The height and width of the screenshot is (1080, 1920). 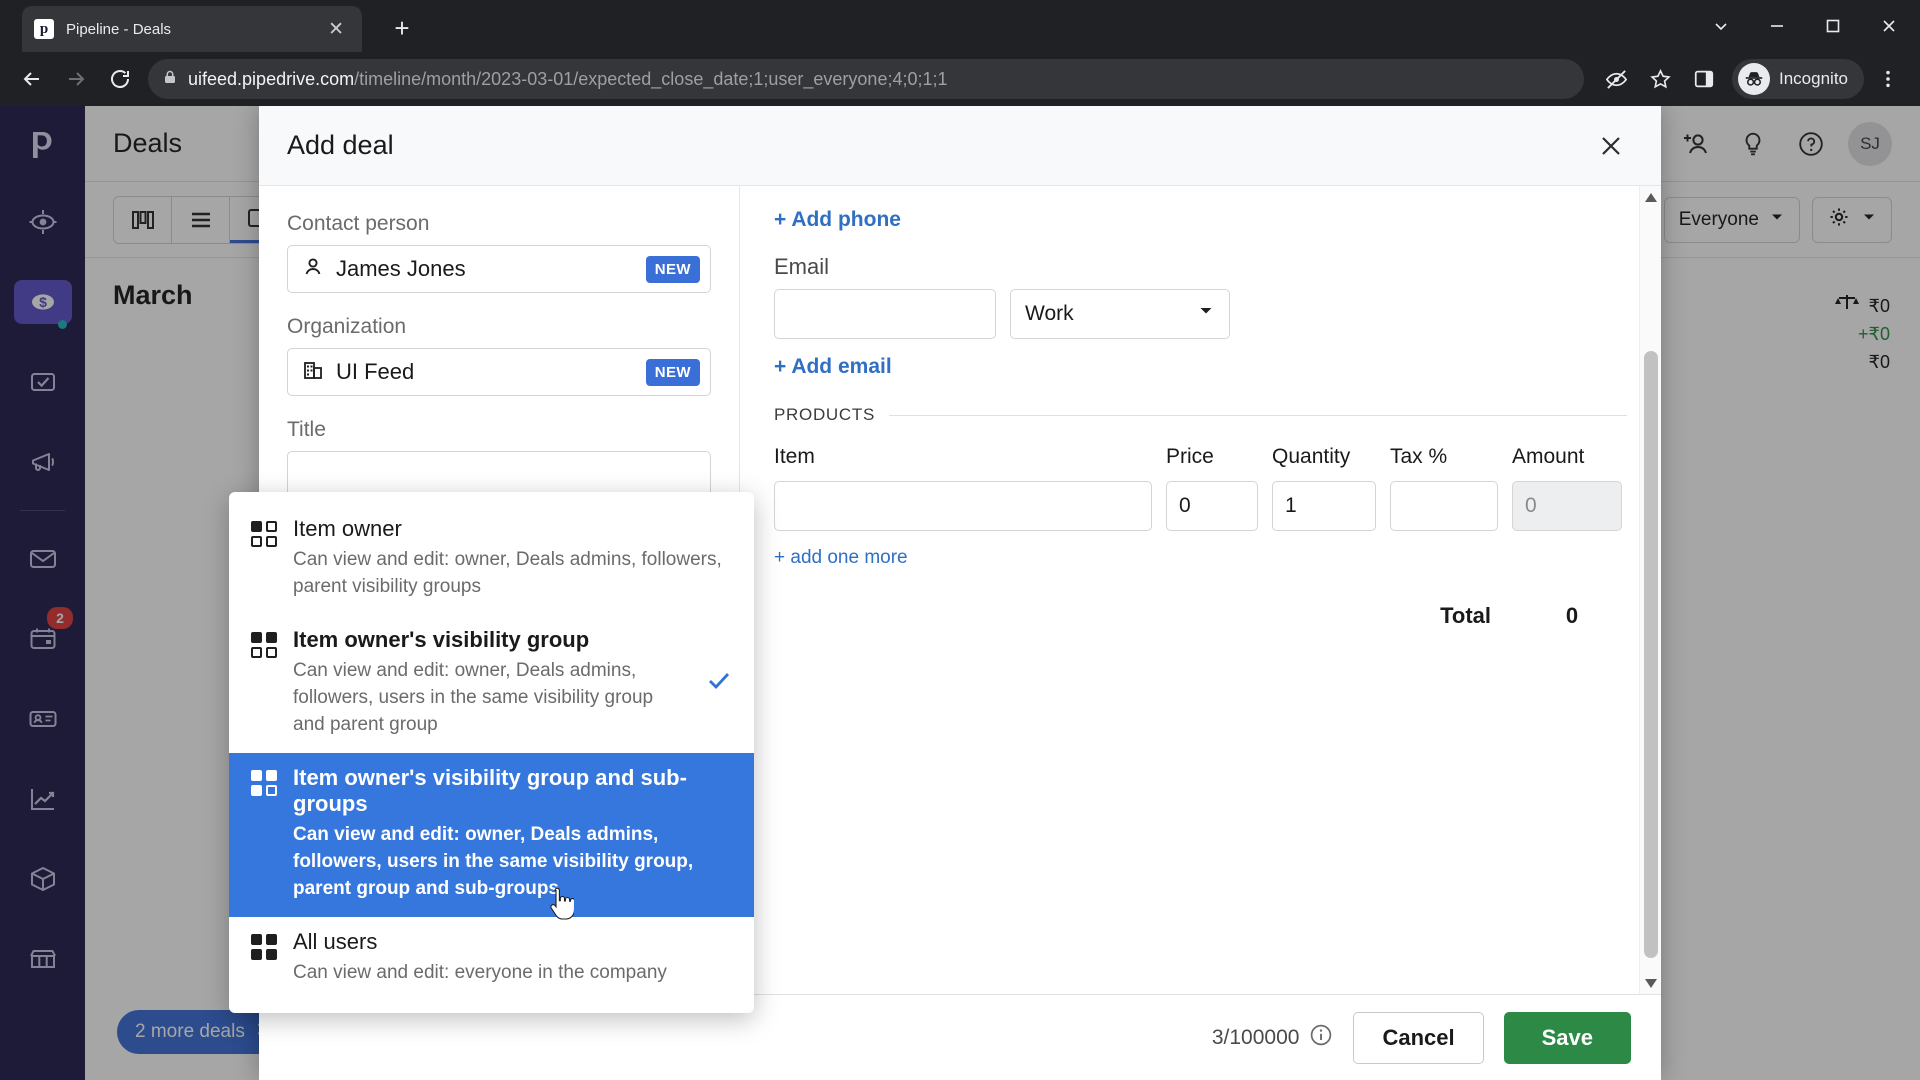 I want to click on star-icon, so click(x=1660, y=79).